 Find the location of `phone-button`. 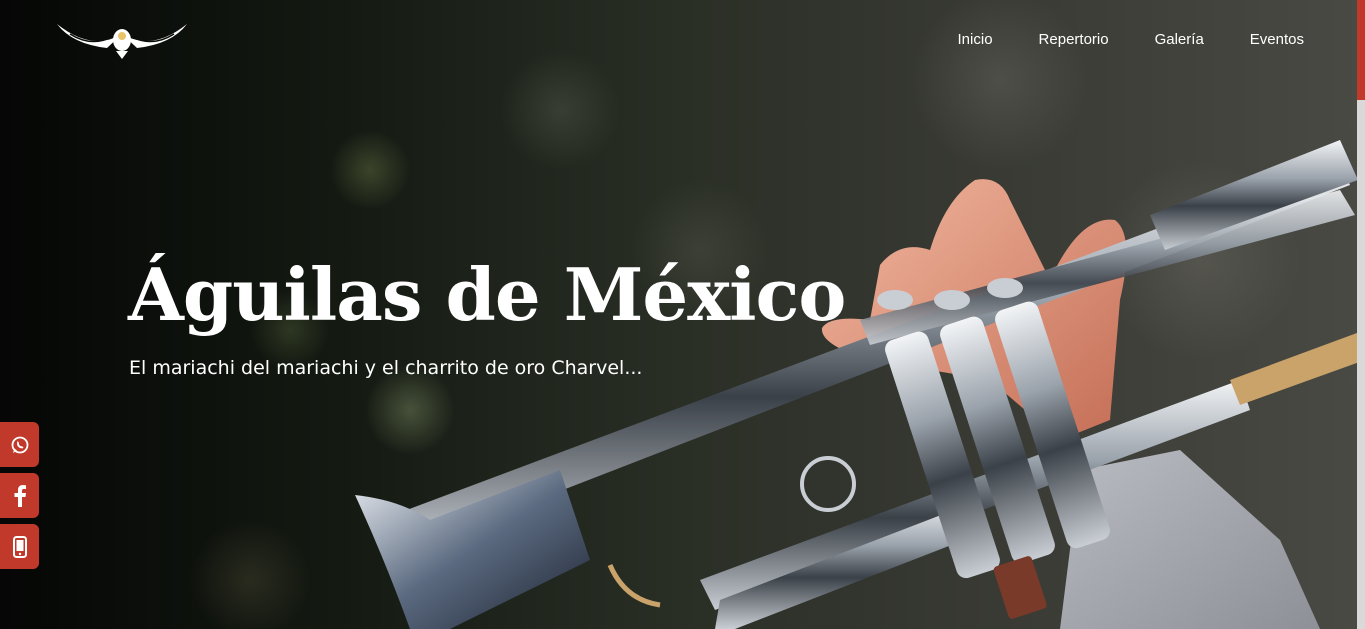

phone-button is located at coordinates (19, 546).